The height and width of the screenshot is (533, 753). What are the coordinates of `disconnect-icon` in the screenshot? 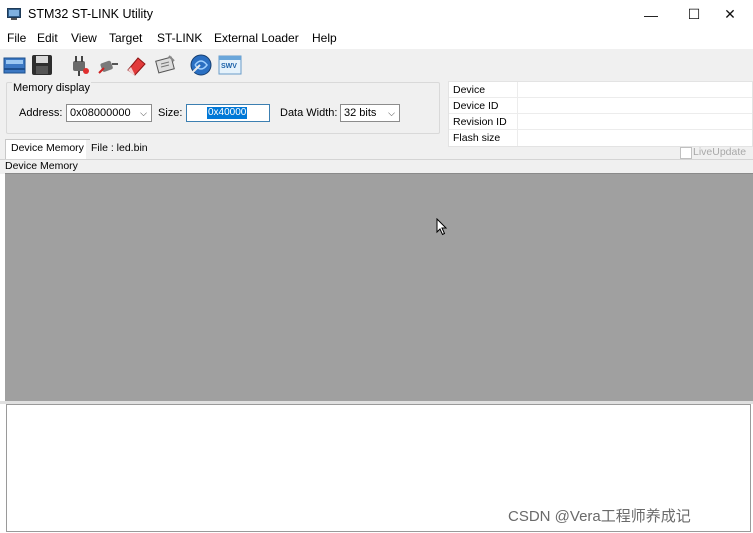 It's located at (108, 65).